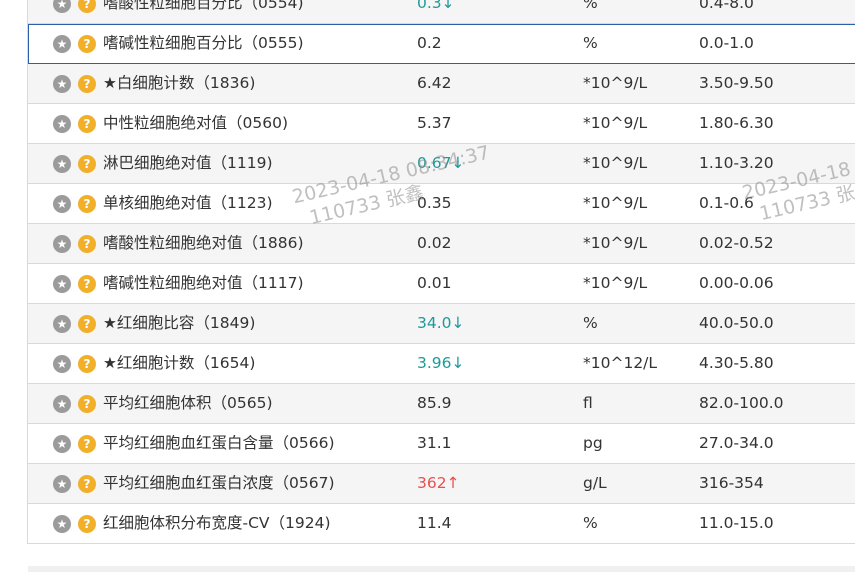 Image resolution: width=855 pixels, height=572 pixels. I want to click on unit: *10^12/L, so click(620, 363).